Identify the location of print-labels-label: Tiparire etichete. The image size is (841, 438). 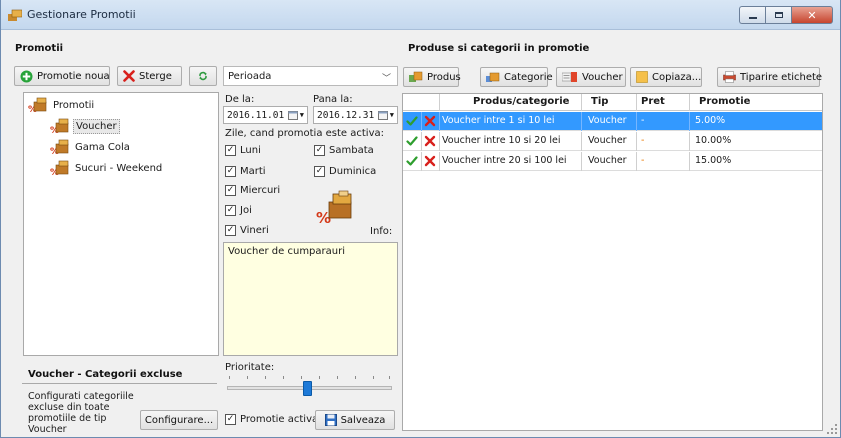
(781, 77).